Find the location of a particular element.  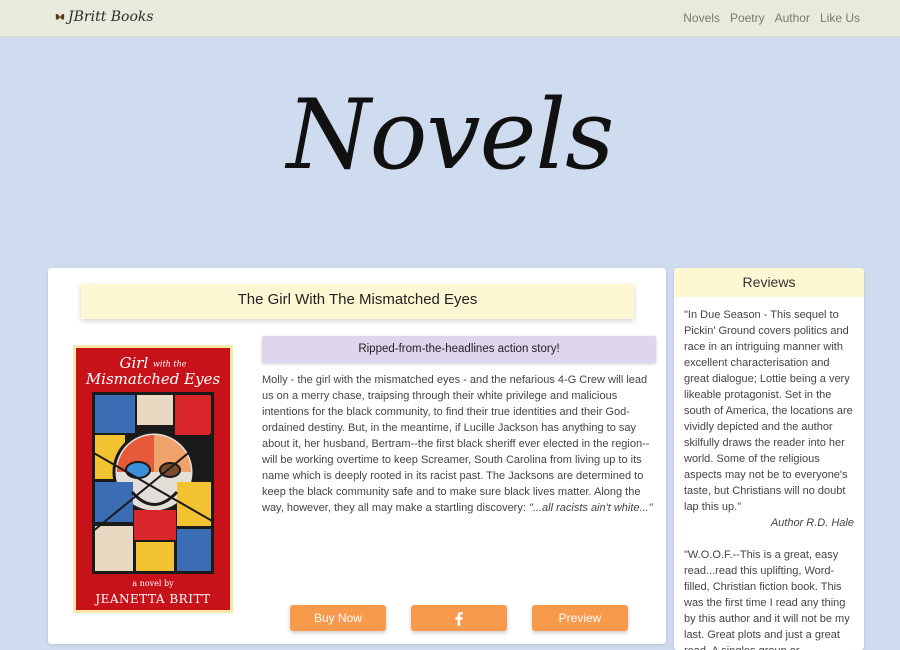

facebook-icon is located at coordinates (459, 618).